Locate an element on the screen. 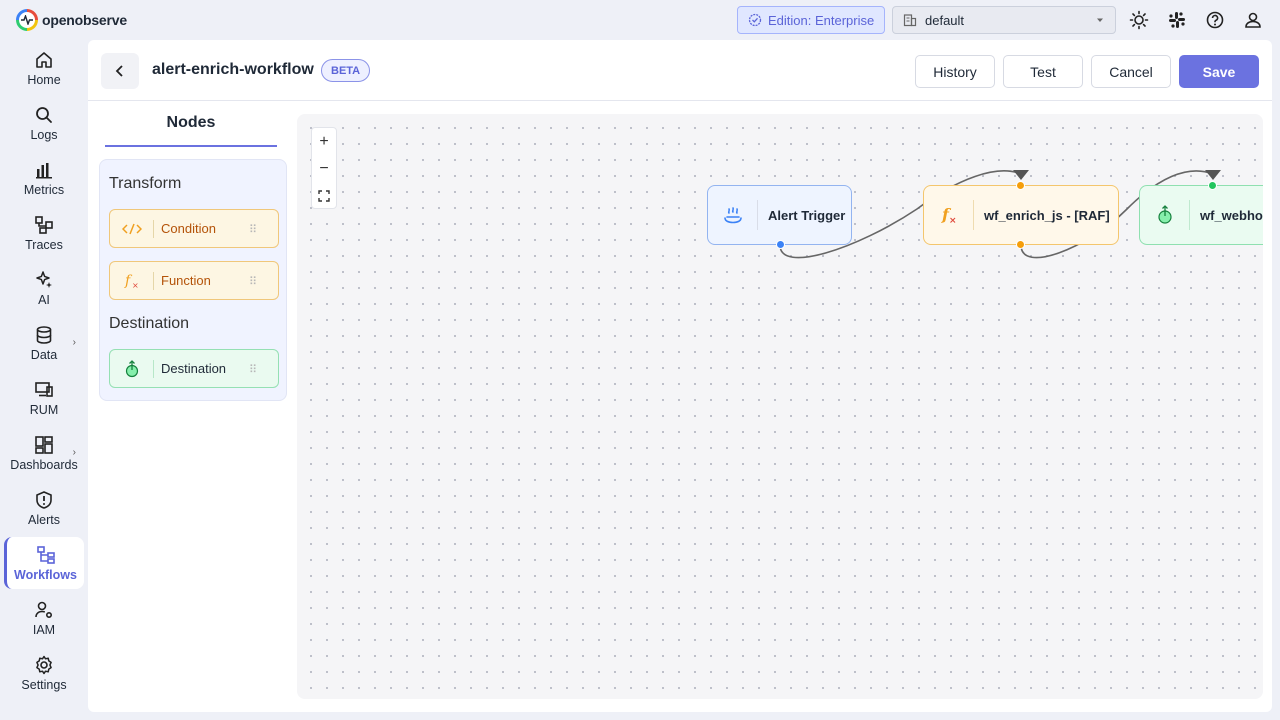 Image resolution: width=1280 pixels, height=720 pixels. sidebar-item-logs: Logs is located at coordinates (44, 123).